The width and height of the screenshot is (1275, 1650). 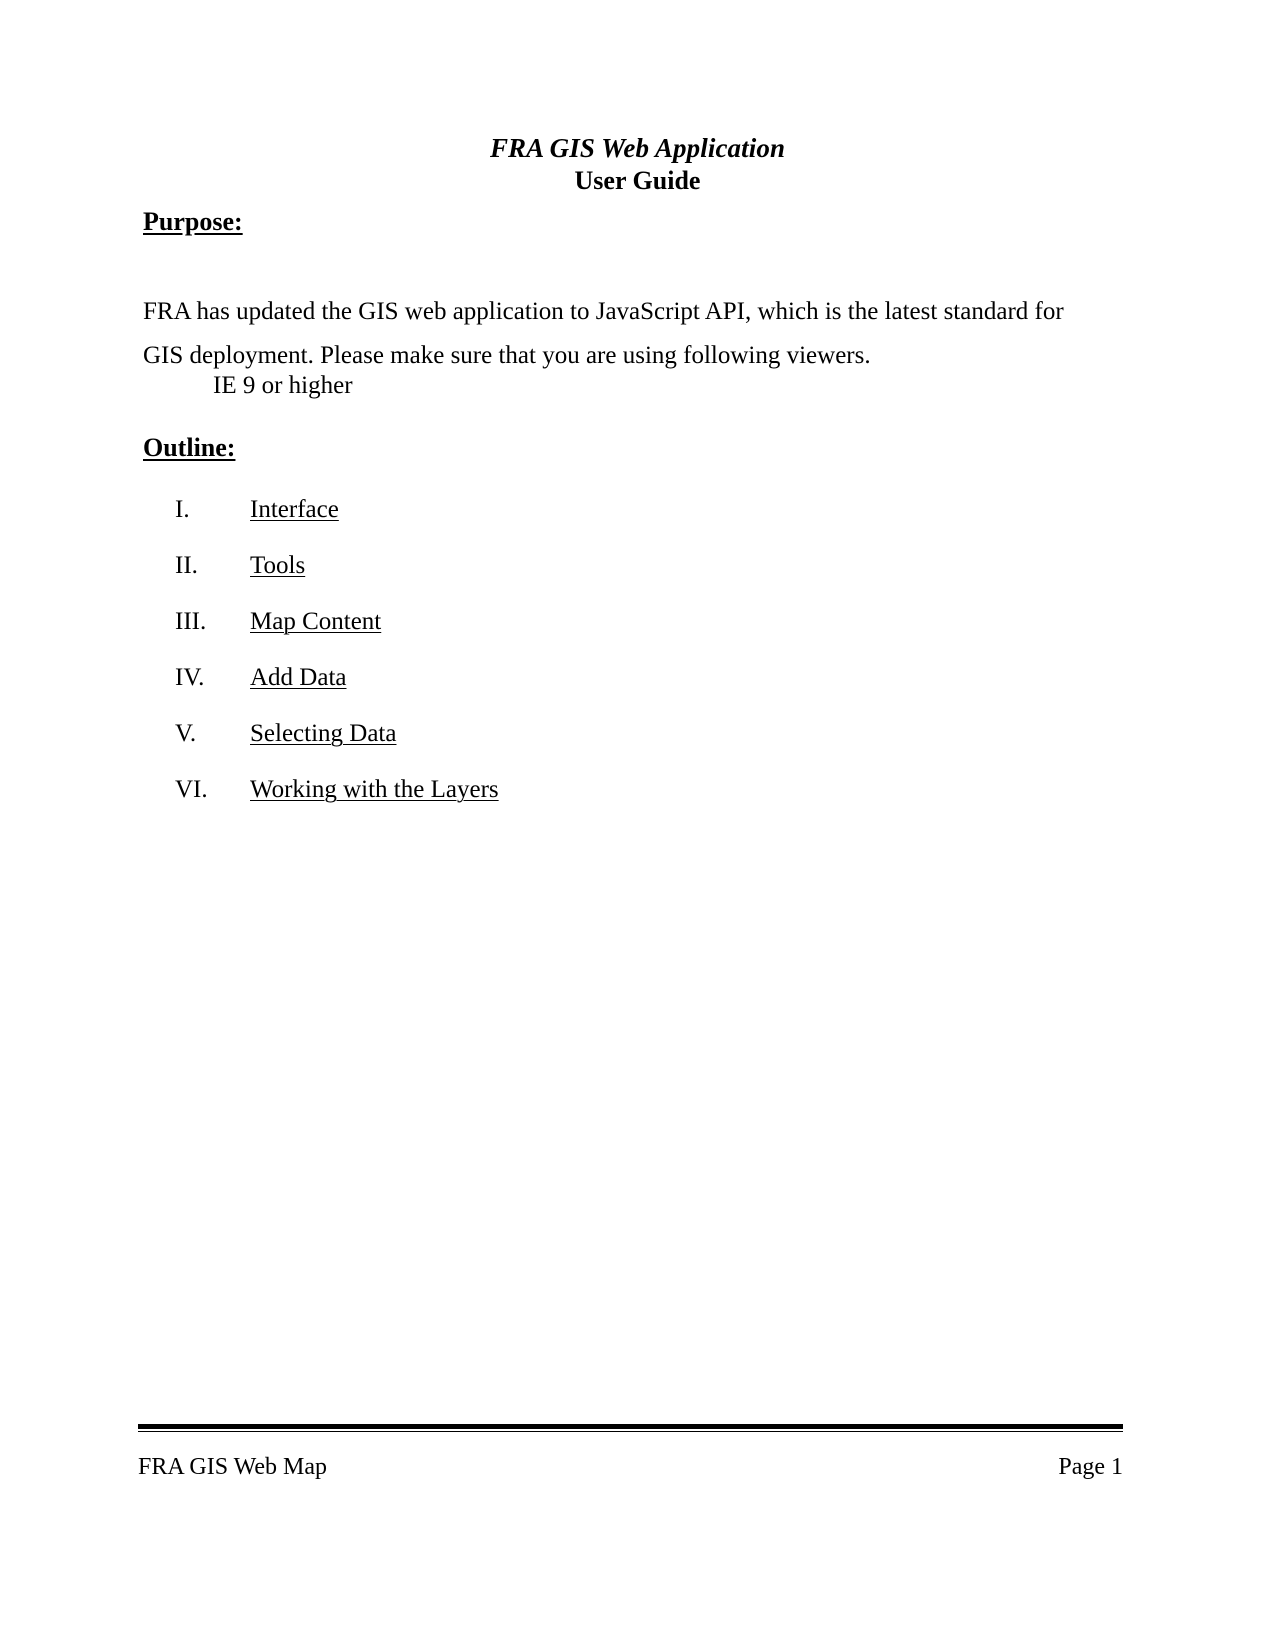 What do you see at coordinates (1090, 1467) in the screenshot?
I see `footer-page-number: Page 1` at bounding box center [1090, 1467].